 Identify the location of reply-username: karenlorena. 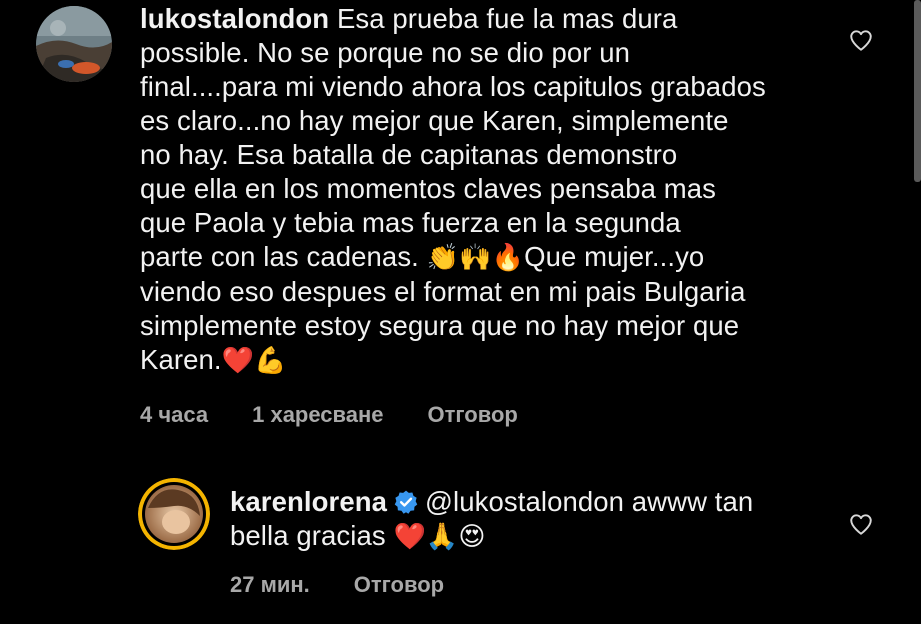
(308, 501).